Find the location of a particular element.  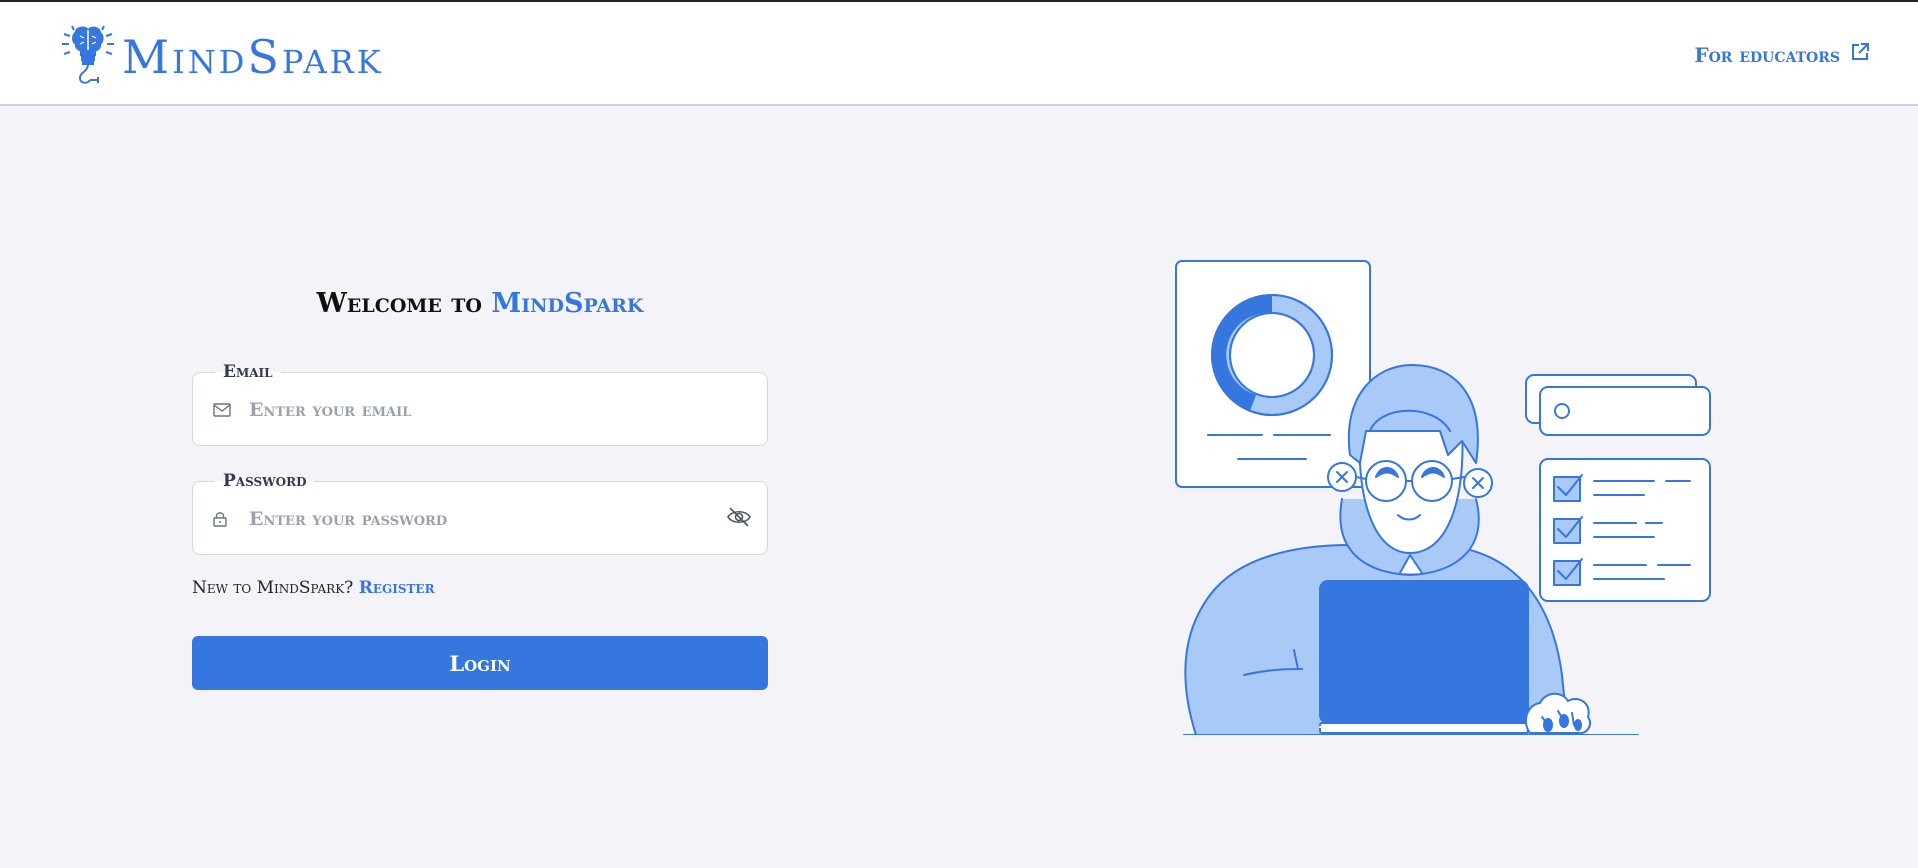

lock-icon is located at coordinates (220, 521).